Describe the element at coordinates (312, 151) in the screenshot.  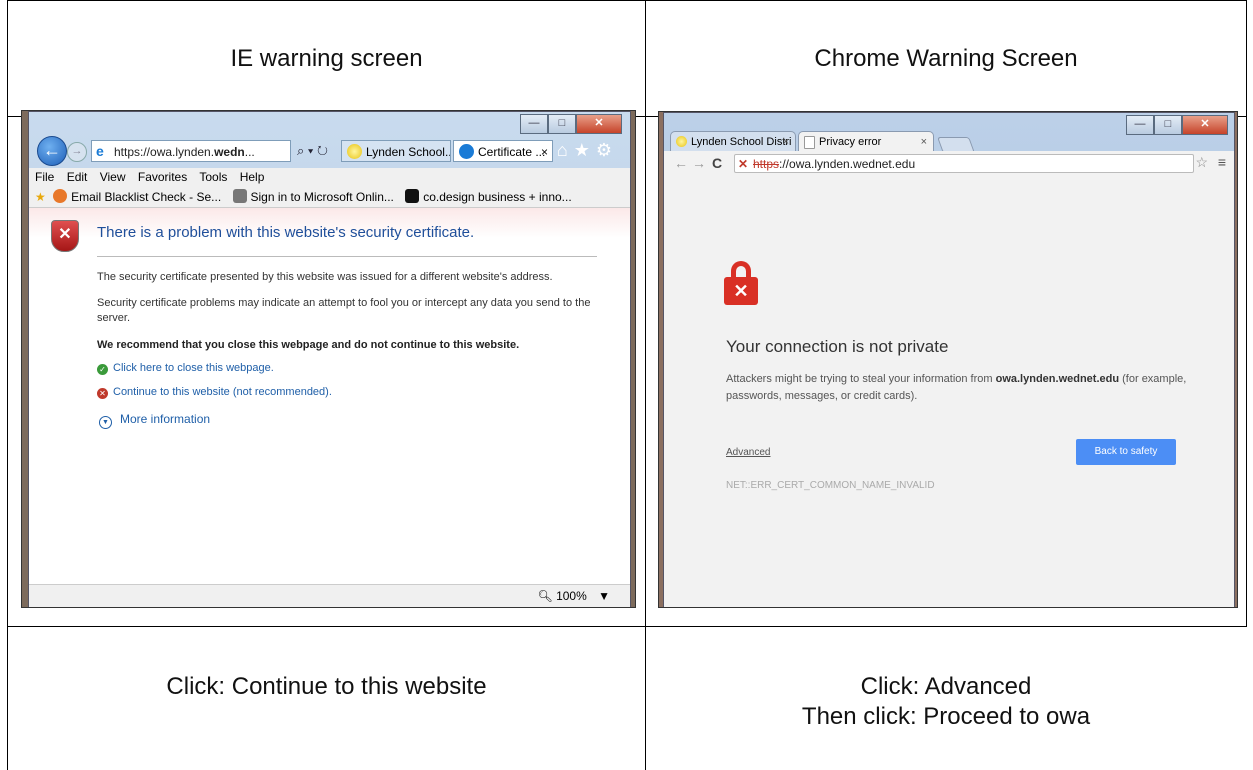
I see `ie-search-refresh-icons: ⌕ ▾ ↻` at that location.